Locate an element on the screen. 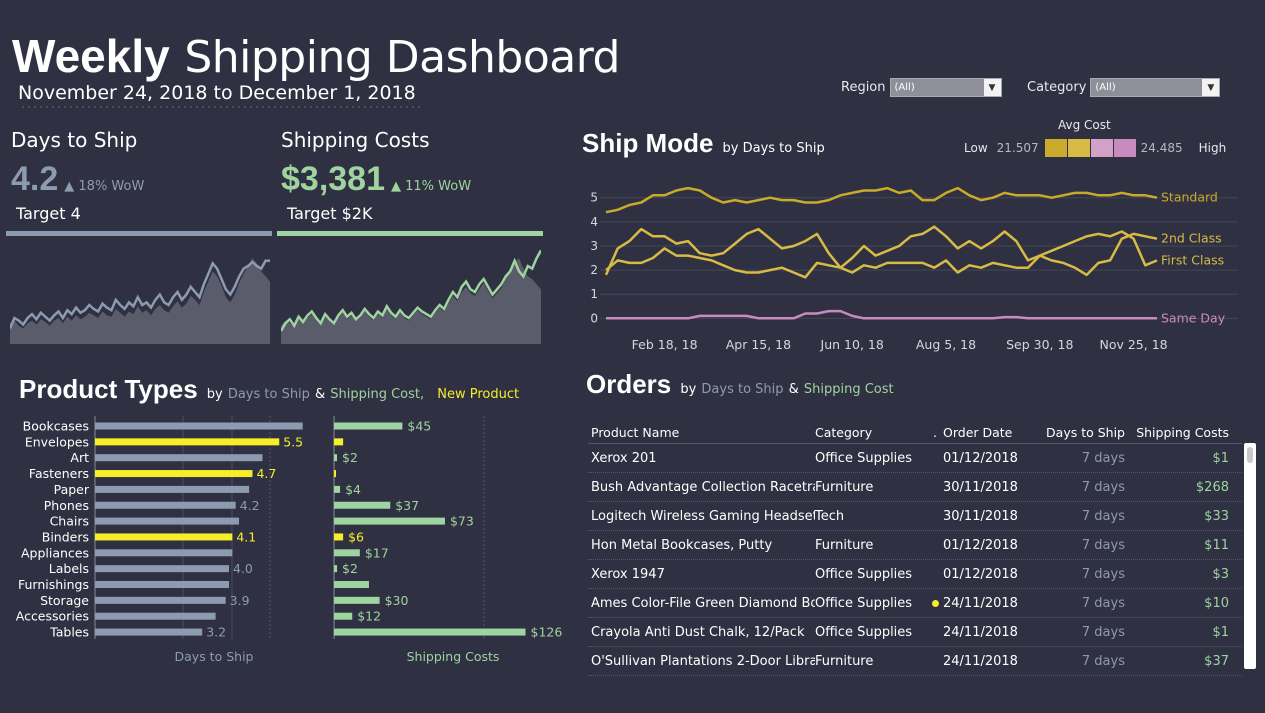 This screenshot has height=713, width=1265. avg-cost-legend-title: Avg Cost is located at coordinates (1084, 125).